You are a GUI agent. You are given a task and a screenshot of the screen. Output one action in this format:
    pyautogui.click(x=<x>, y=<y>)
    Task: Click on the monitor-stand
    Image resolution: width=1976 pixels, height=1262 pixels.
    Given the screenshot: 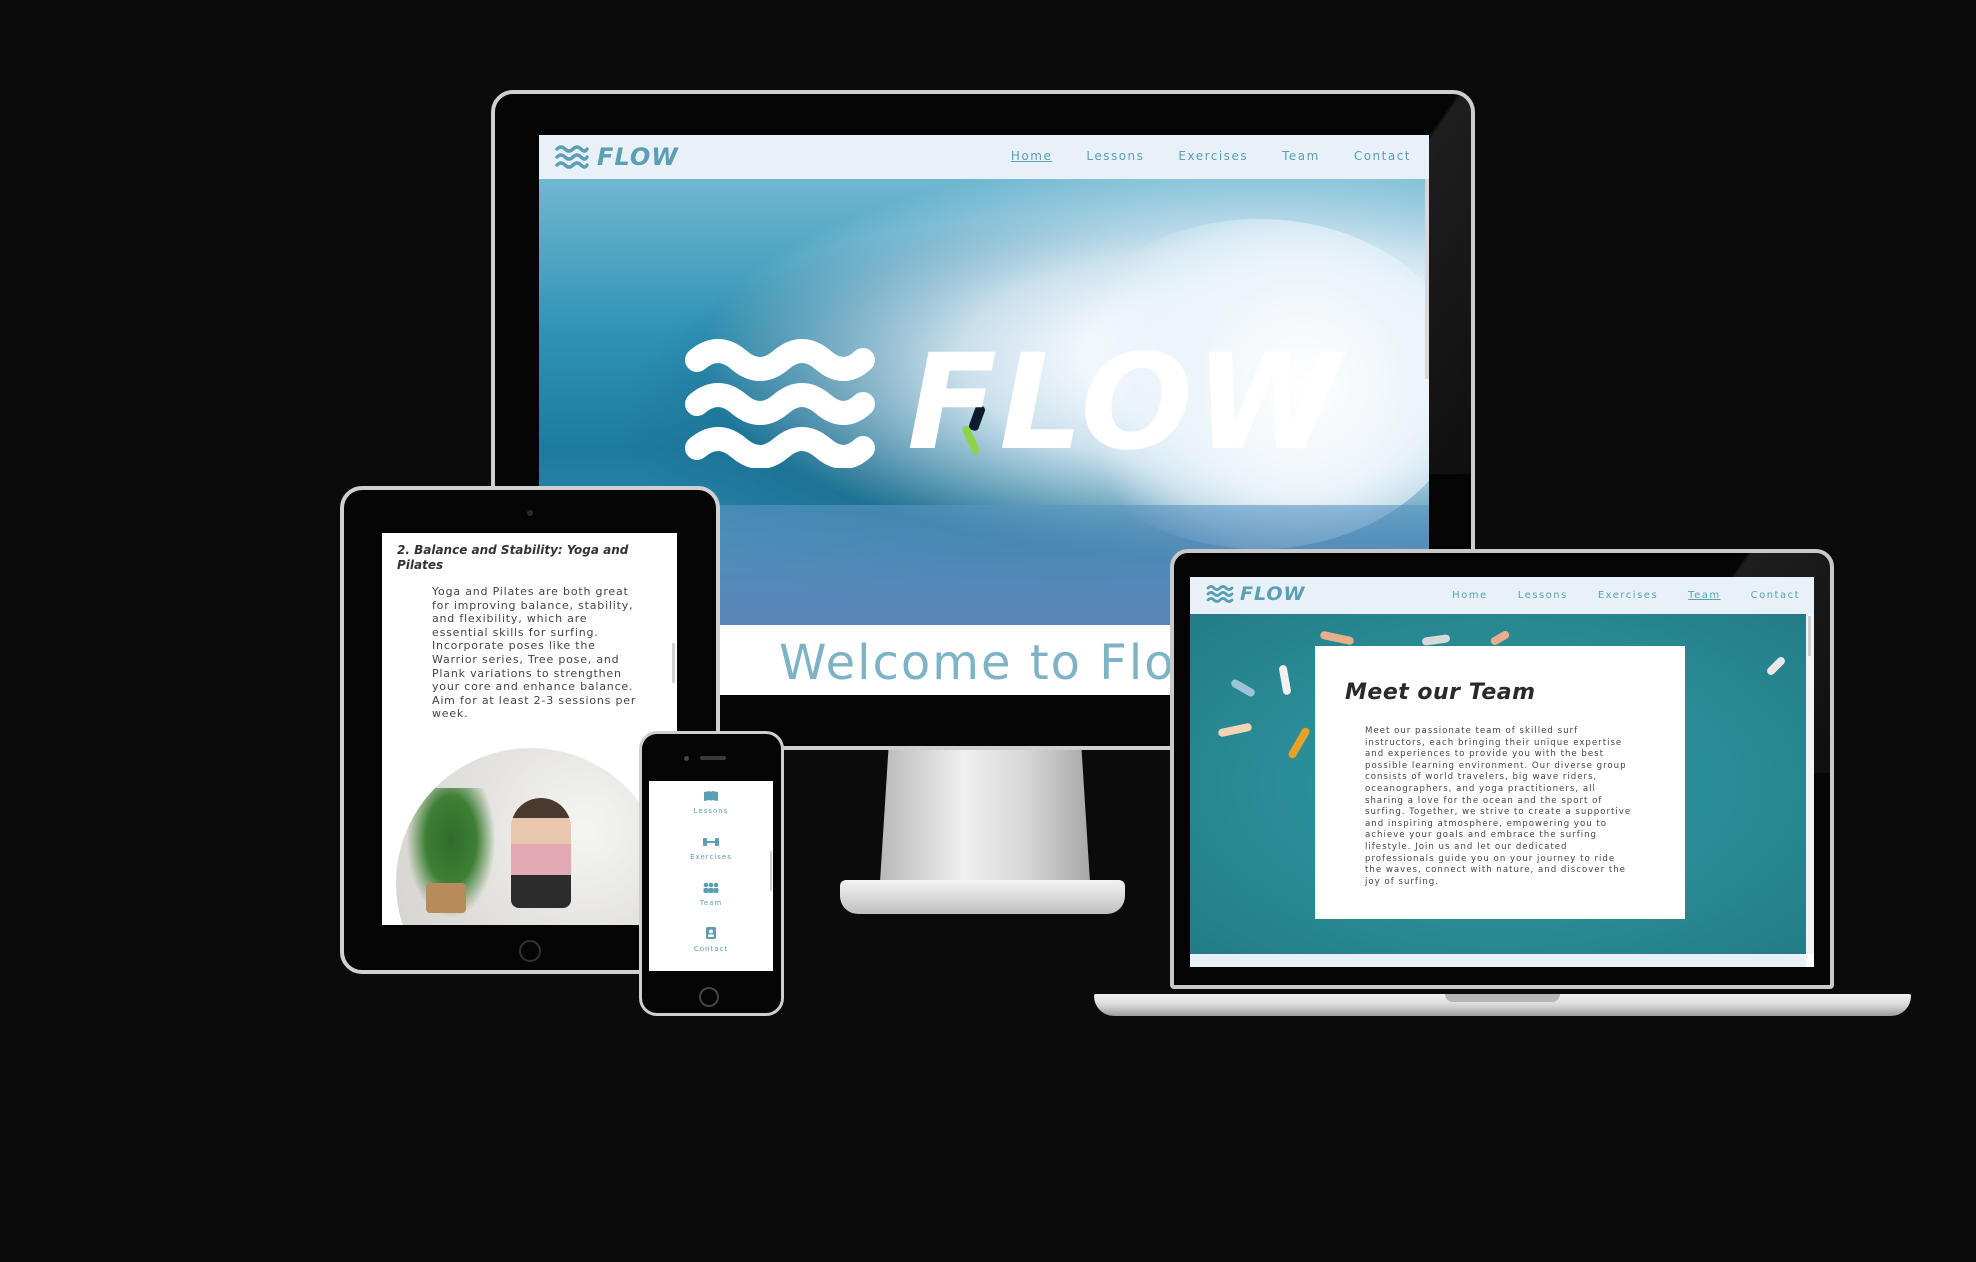 What is the action you would take?
    pyautogui.click(x=985, y=816)
    